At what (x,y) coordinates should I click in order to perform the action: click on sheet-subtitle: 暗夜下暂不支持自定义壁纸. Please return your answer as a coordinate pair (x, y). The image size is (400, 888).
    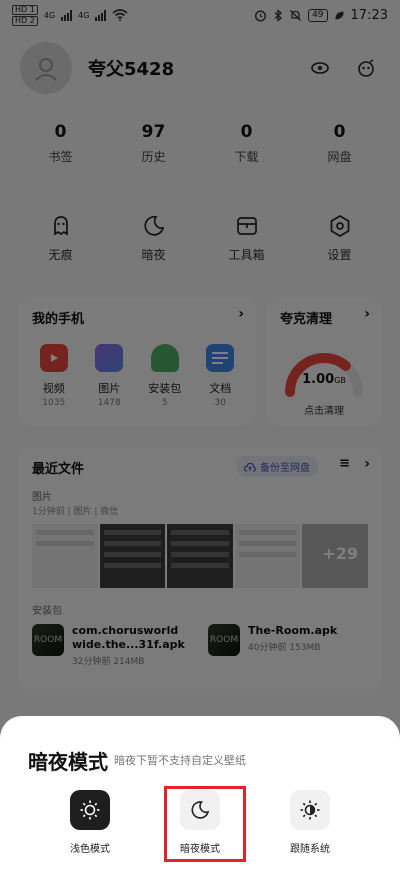
    Looking at the image, I should click on (180, 760).